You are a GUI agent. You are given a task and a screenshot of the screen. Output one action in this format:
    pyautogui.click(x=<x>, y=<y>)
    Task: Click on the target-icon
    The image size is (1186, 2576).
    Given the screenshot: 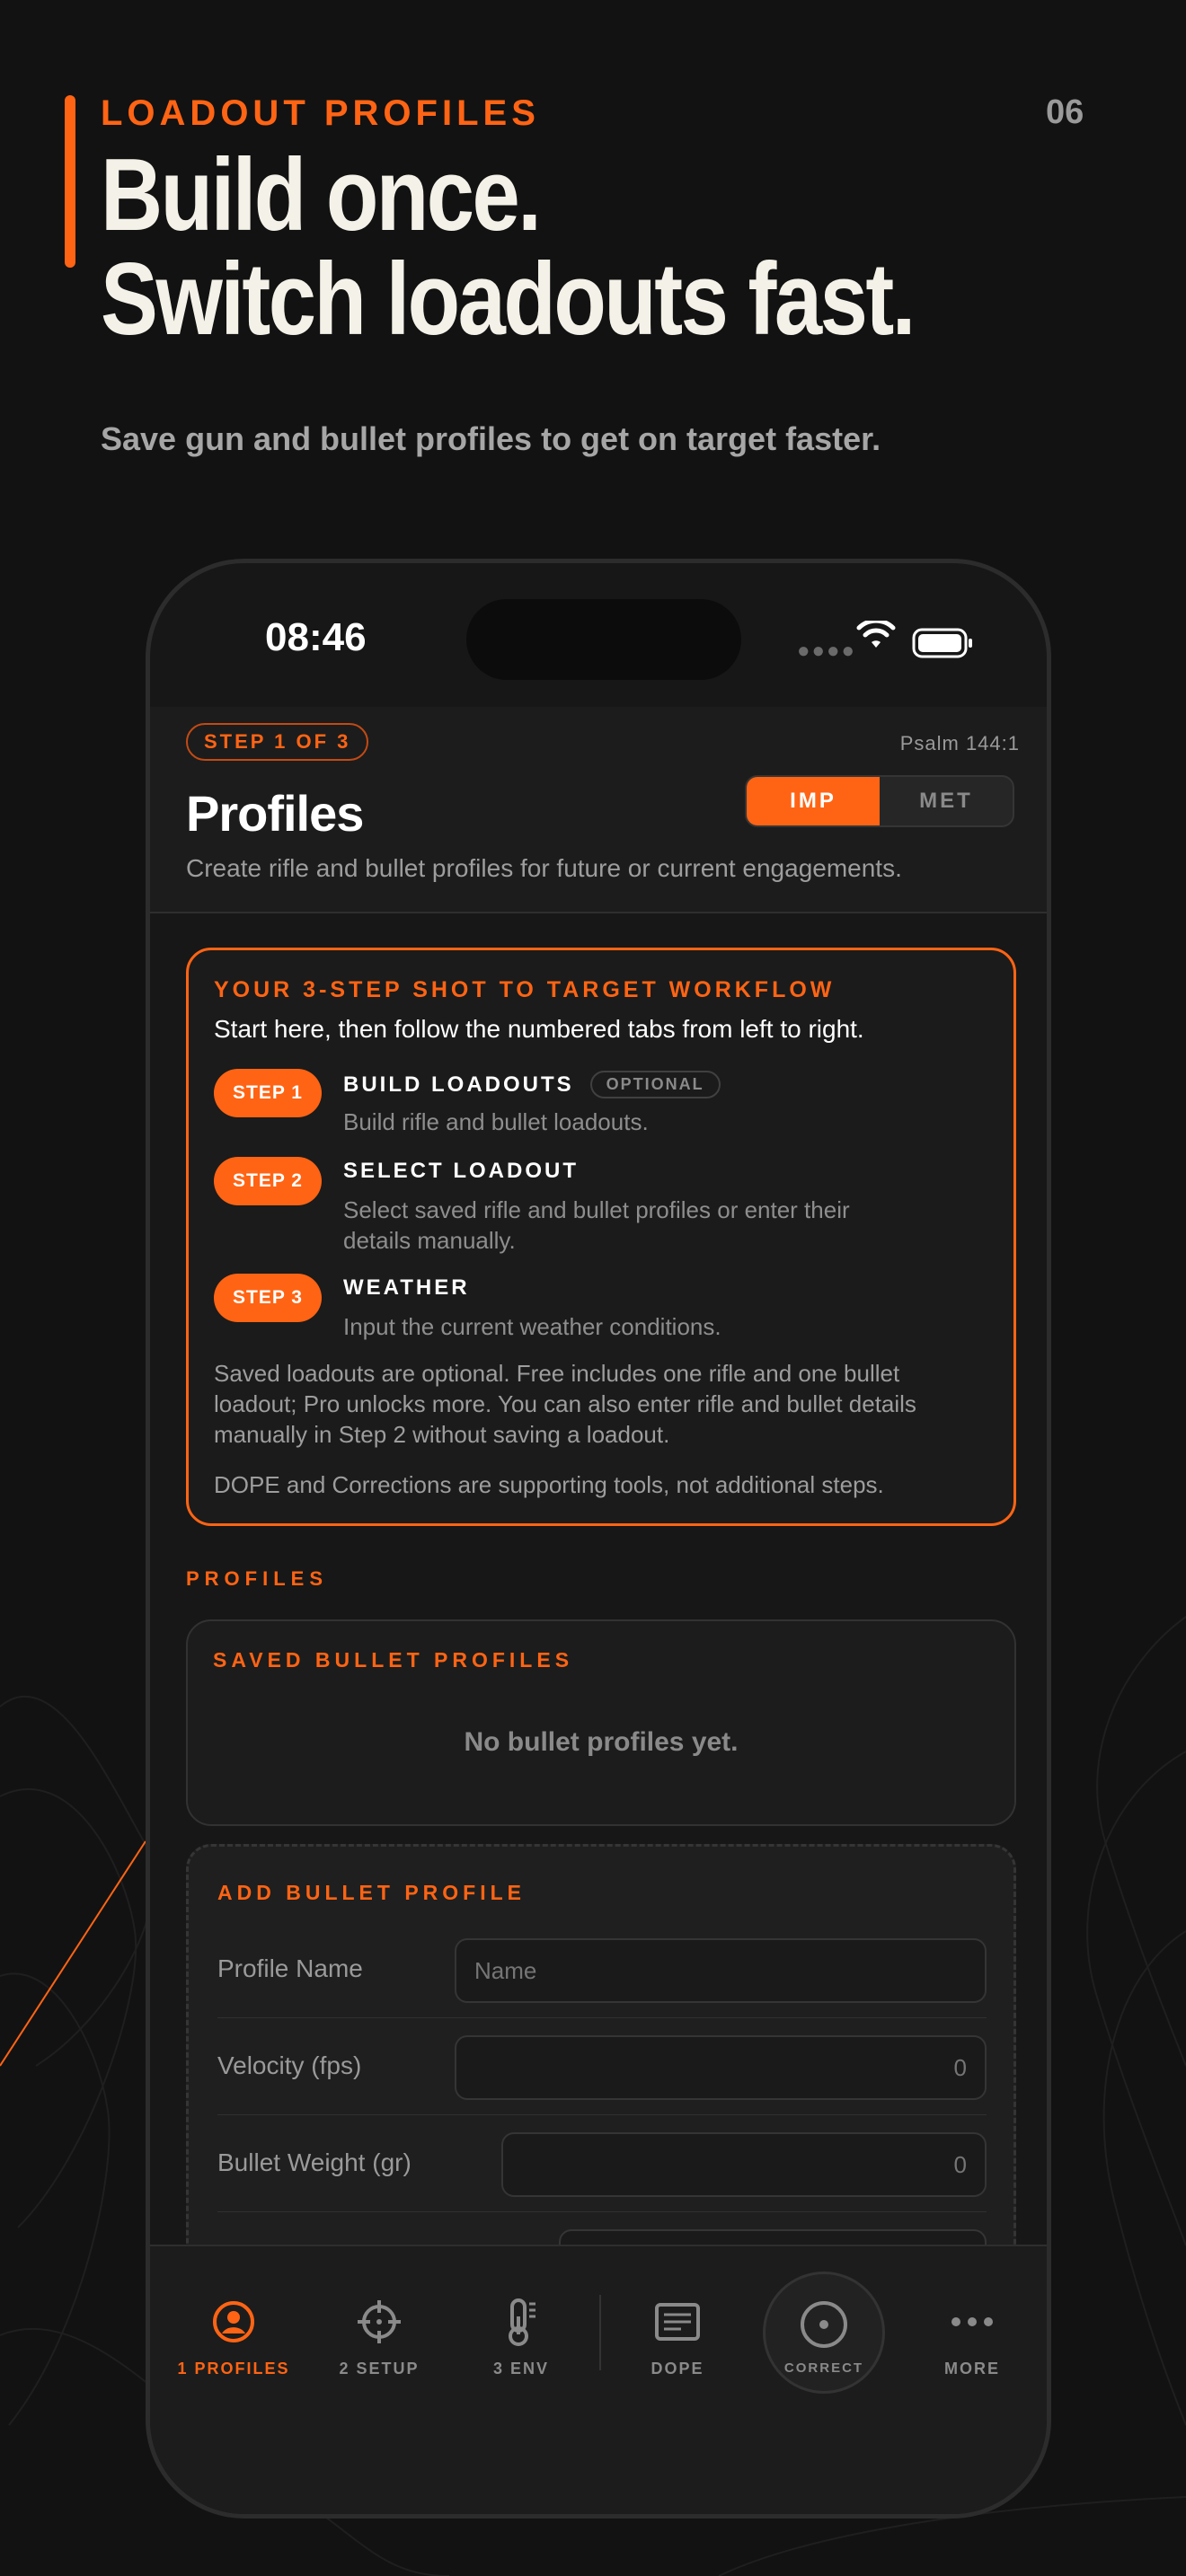 What is the action you would take?
    pyautogui.click(x=824, y=2324)
    